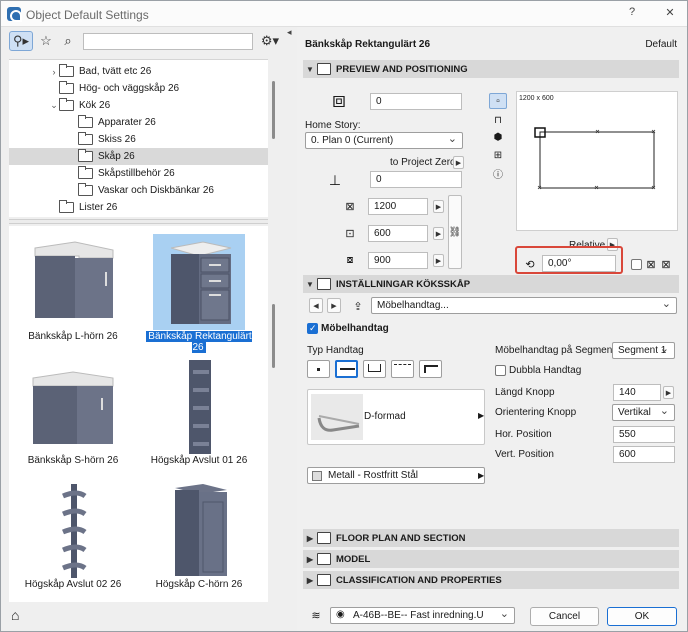  I want to click on handle-type-knob, so click(318, 369).